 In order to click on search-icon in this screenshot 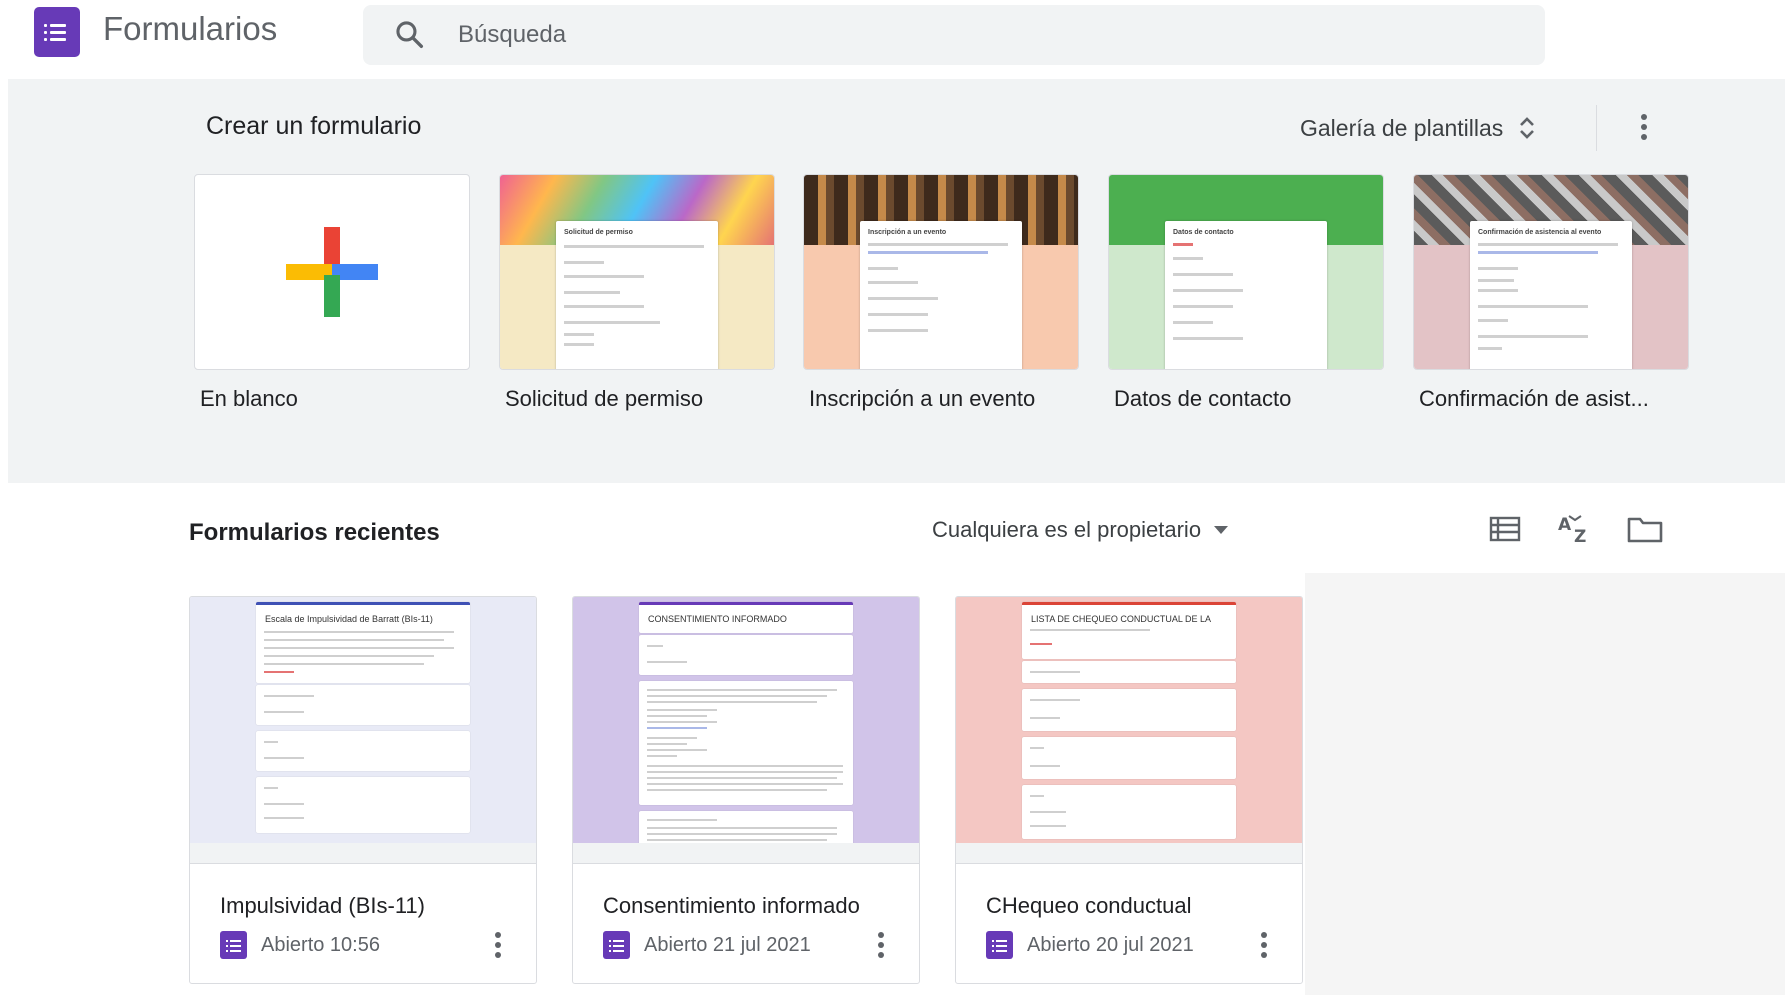, I will do `click(410, 35)`.